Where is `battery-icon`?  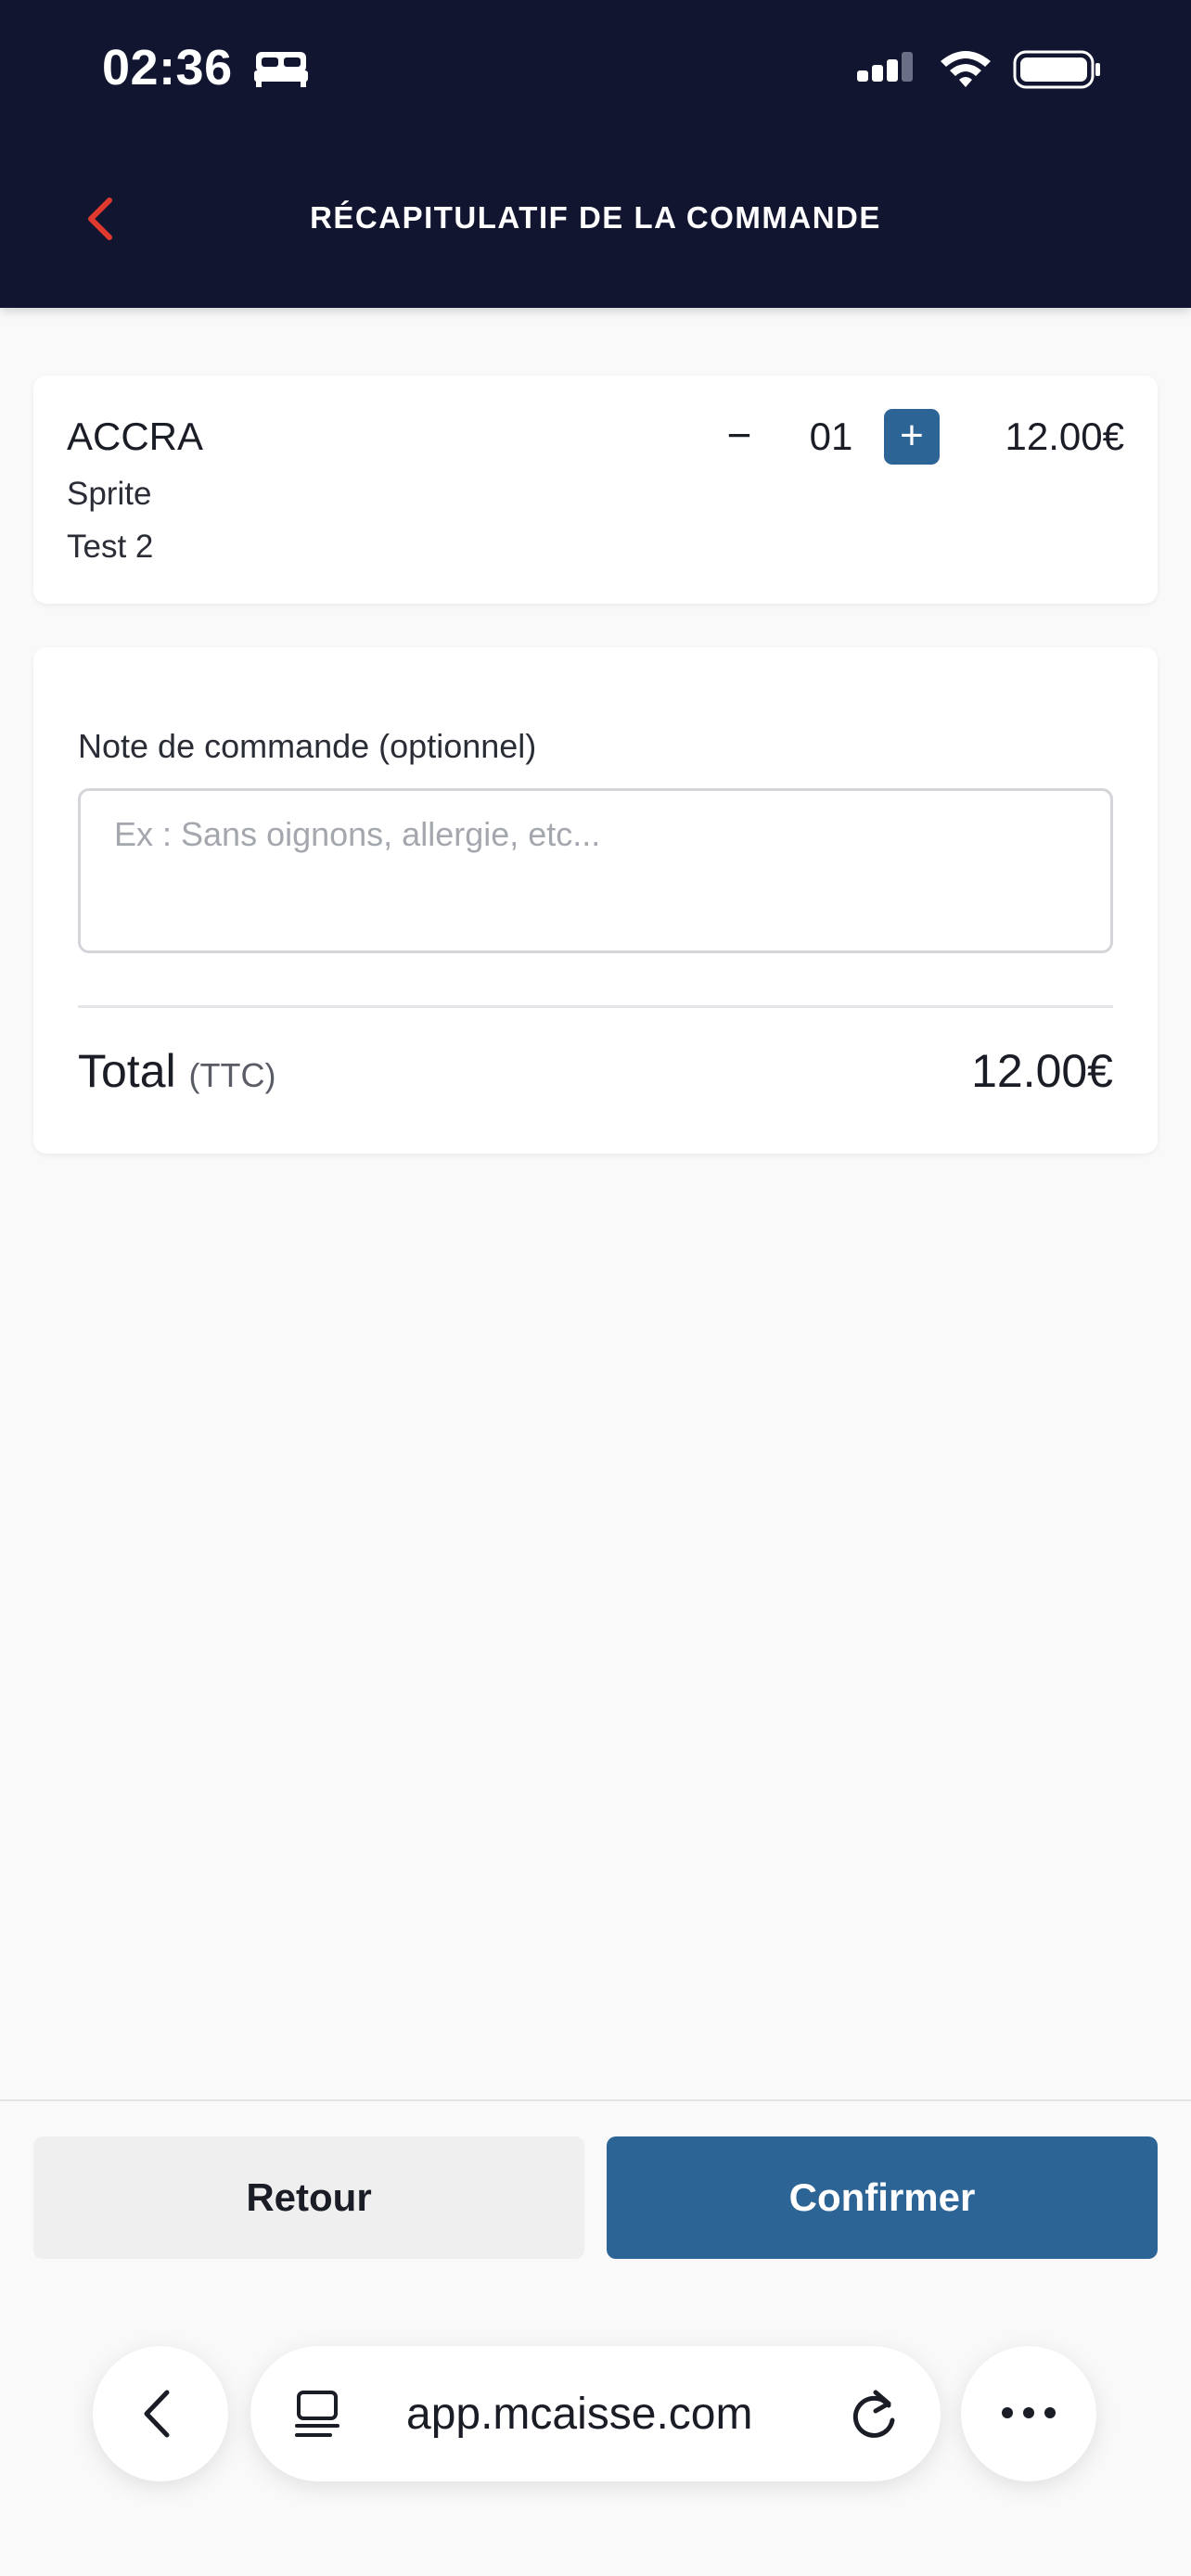 battery-icon is located at coordinates (1056, 69).